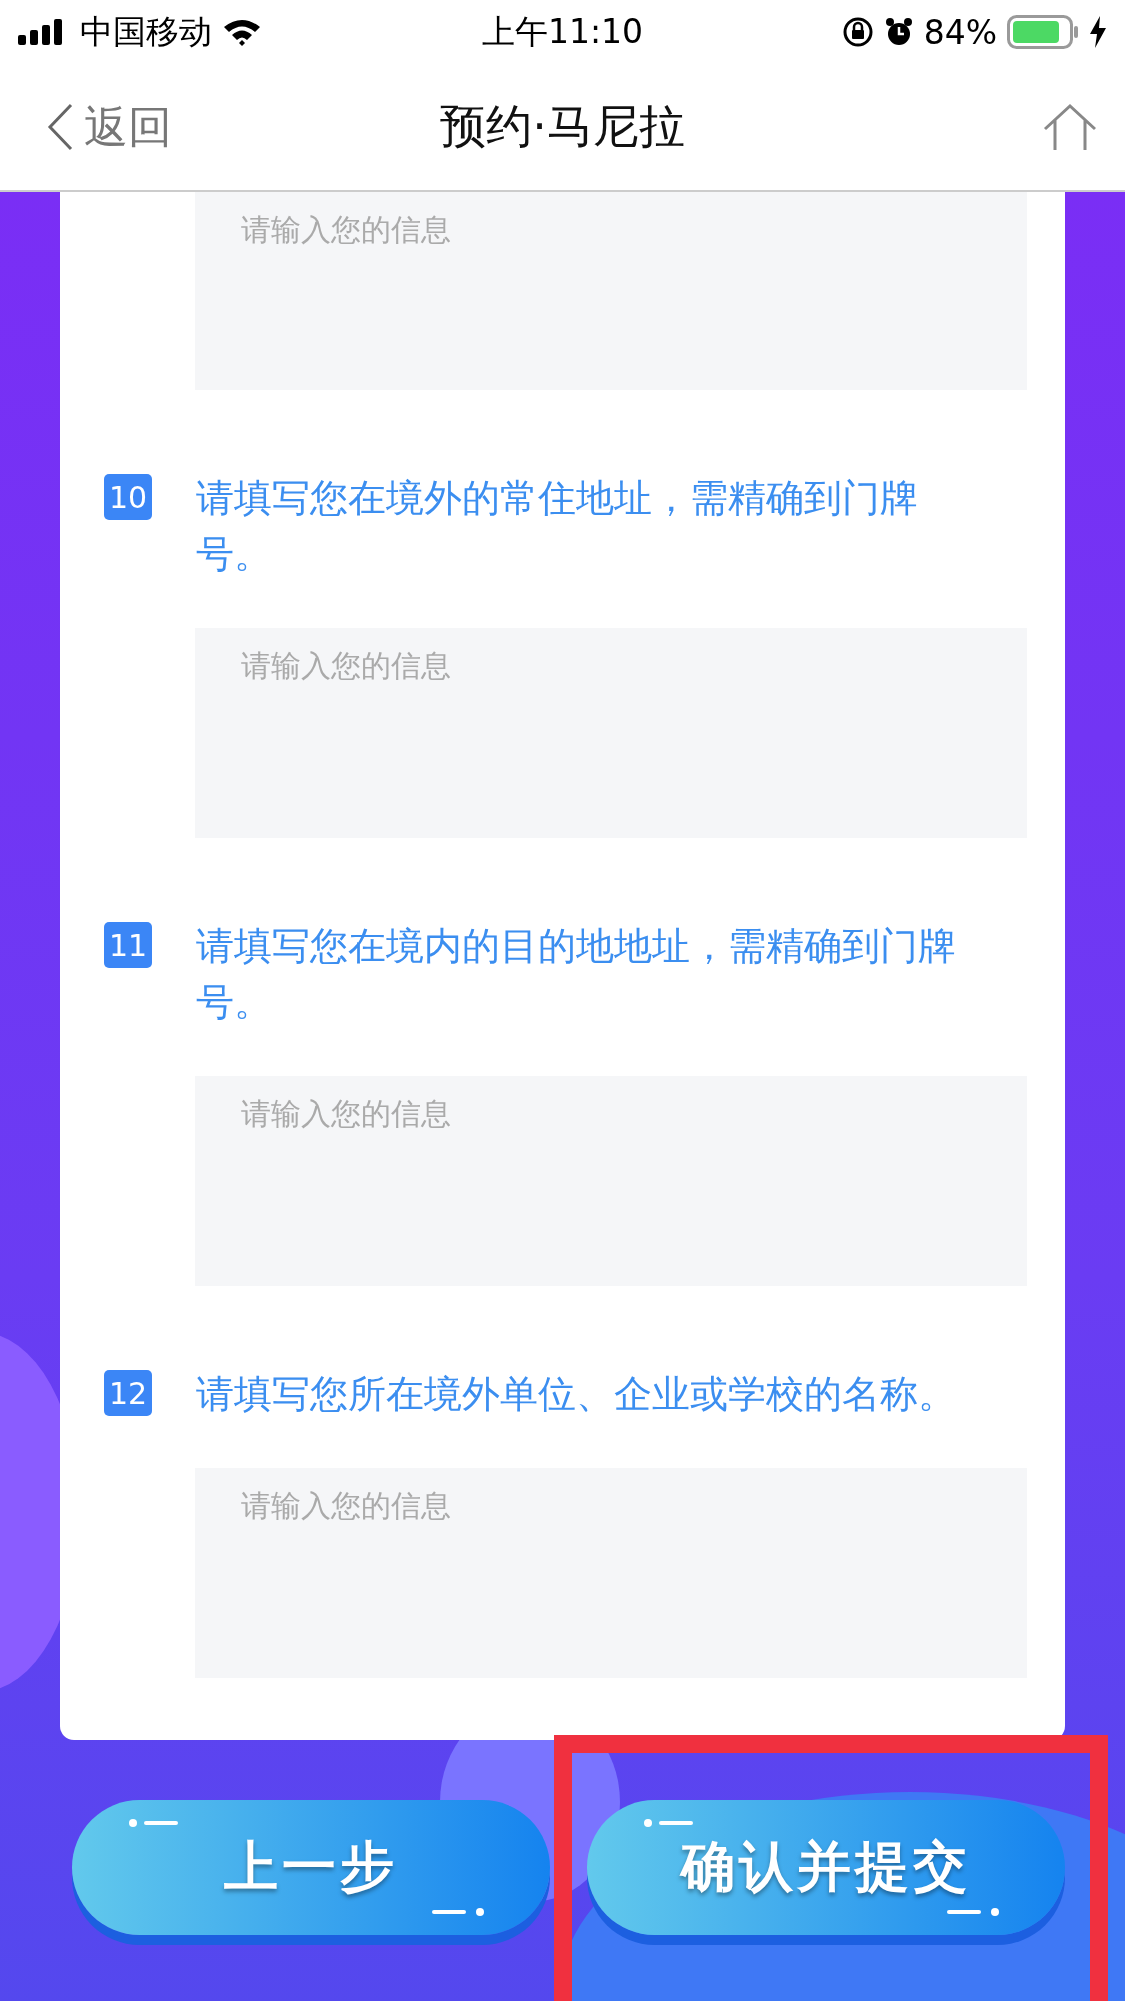  Describe the element at coordinates (1070, 127) in the screenshot. I see `home-icon` at that location.